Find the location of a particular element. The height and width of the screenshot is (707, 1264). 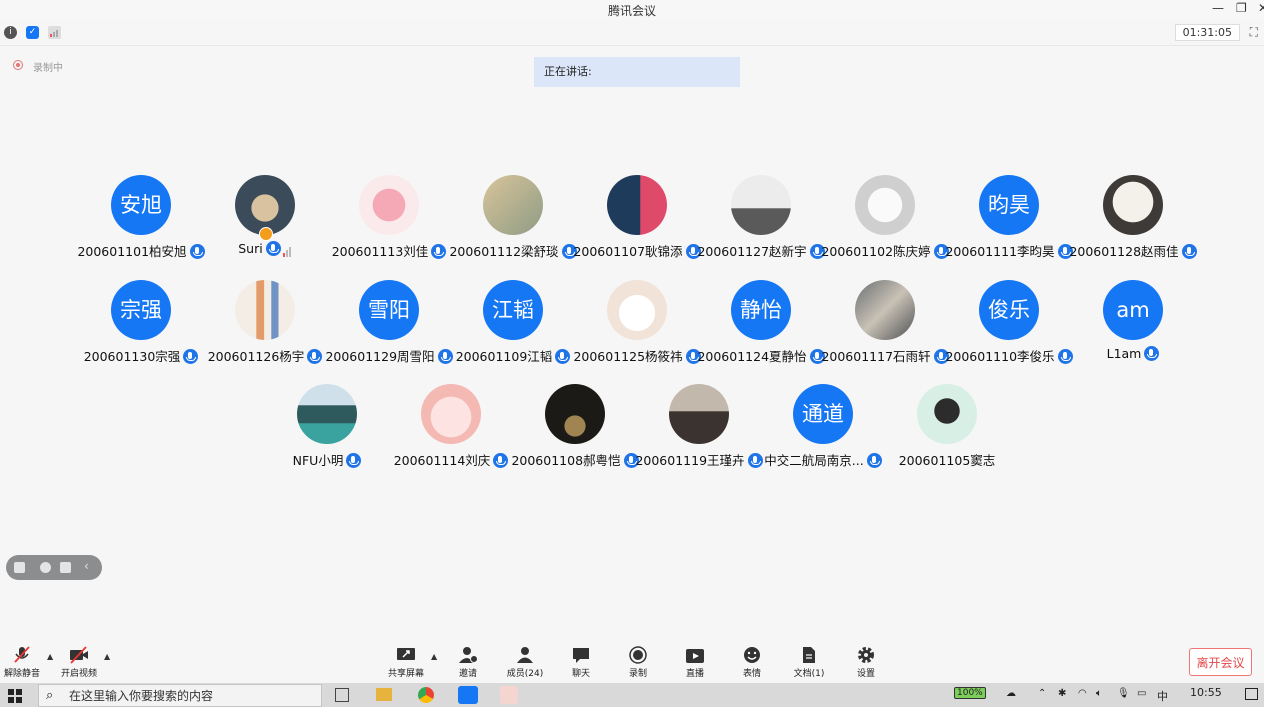

participant-tile: 200601112梁舒琰 is located at coordinates (513, 220).